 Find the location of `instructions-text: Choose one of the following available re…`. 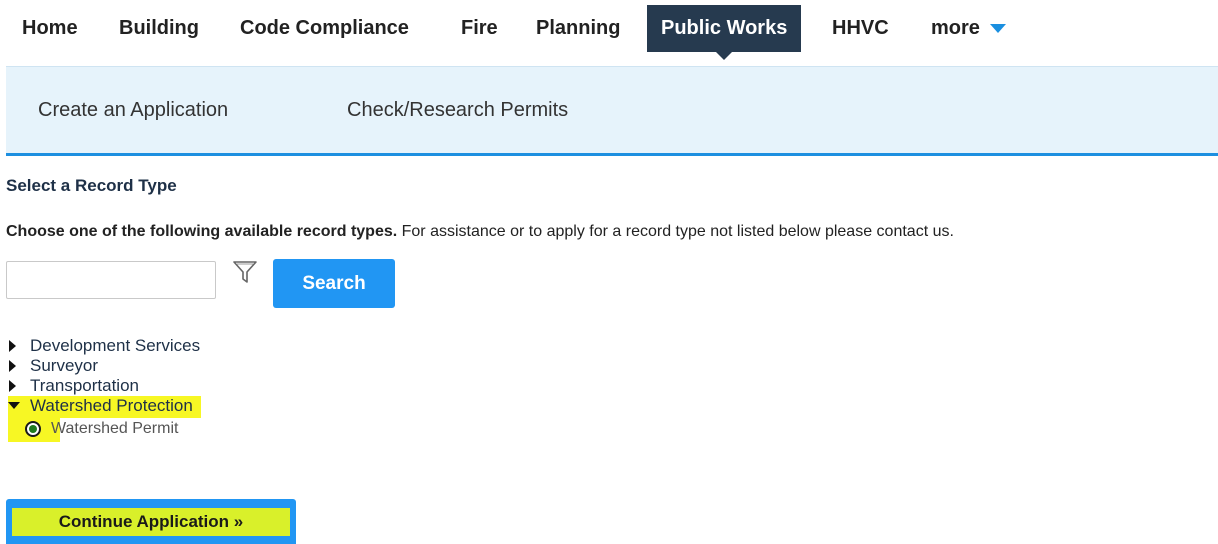

instructions-text: Choose one of the following available re… is located at coordinates (480, 232).